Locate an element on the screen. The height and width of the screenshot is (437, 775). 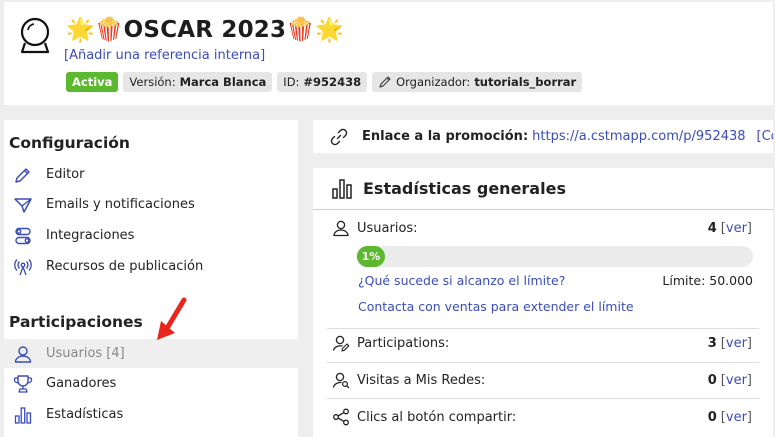
sidebar-item-label: Recursos de publicación is located at coordinates (125, 266).